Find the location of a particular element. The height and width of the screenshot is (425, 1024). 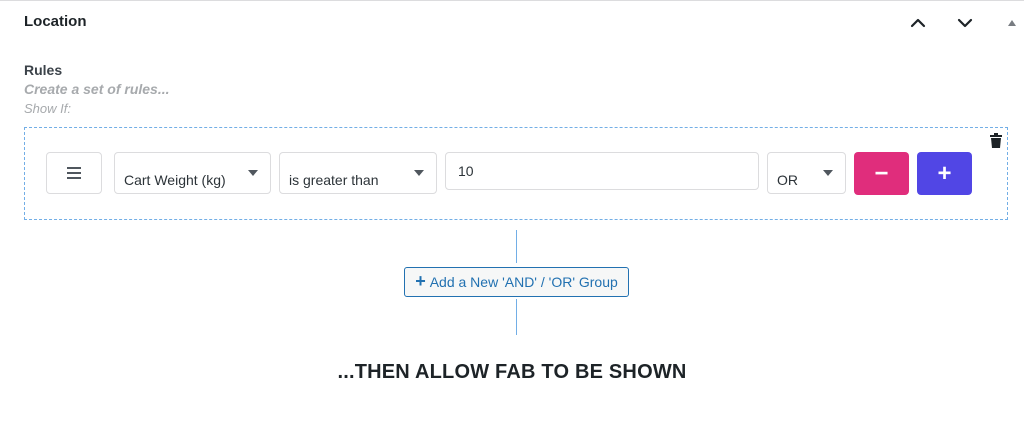

minus-icon: − is located at coordinates (881, 173).